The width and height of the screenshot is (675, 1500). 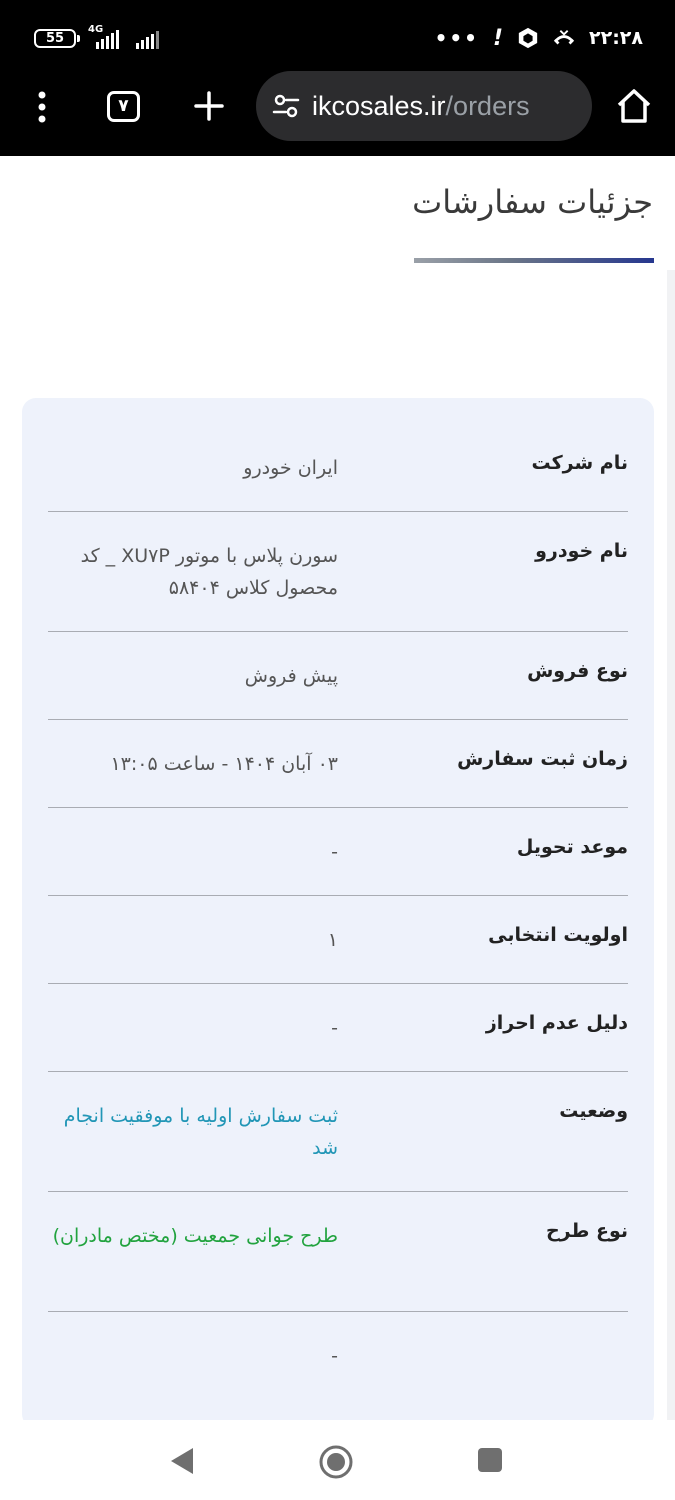 I want to click on detail-row-extra: -, so click(x=338, y=1370).